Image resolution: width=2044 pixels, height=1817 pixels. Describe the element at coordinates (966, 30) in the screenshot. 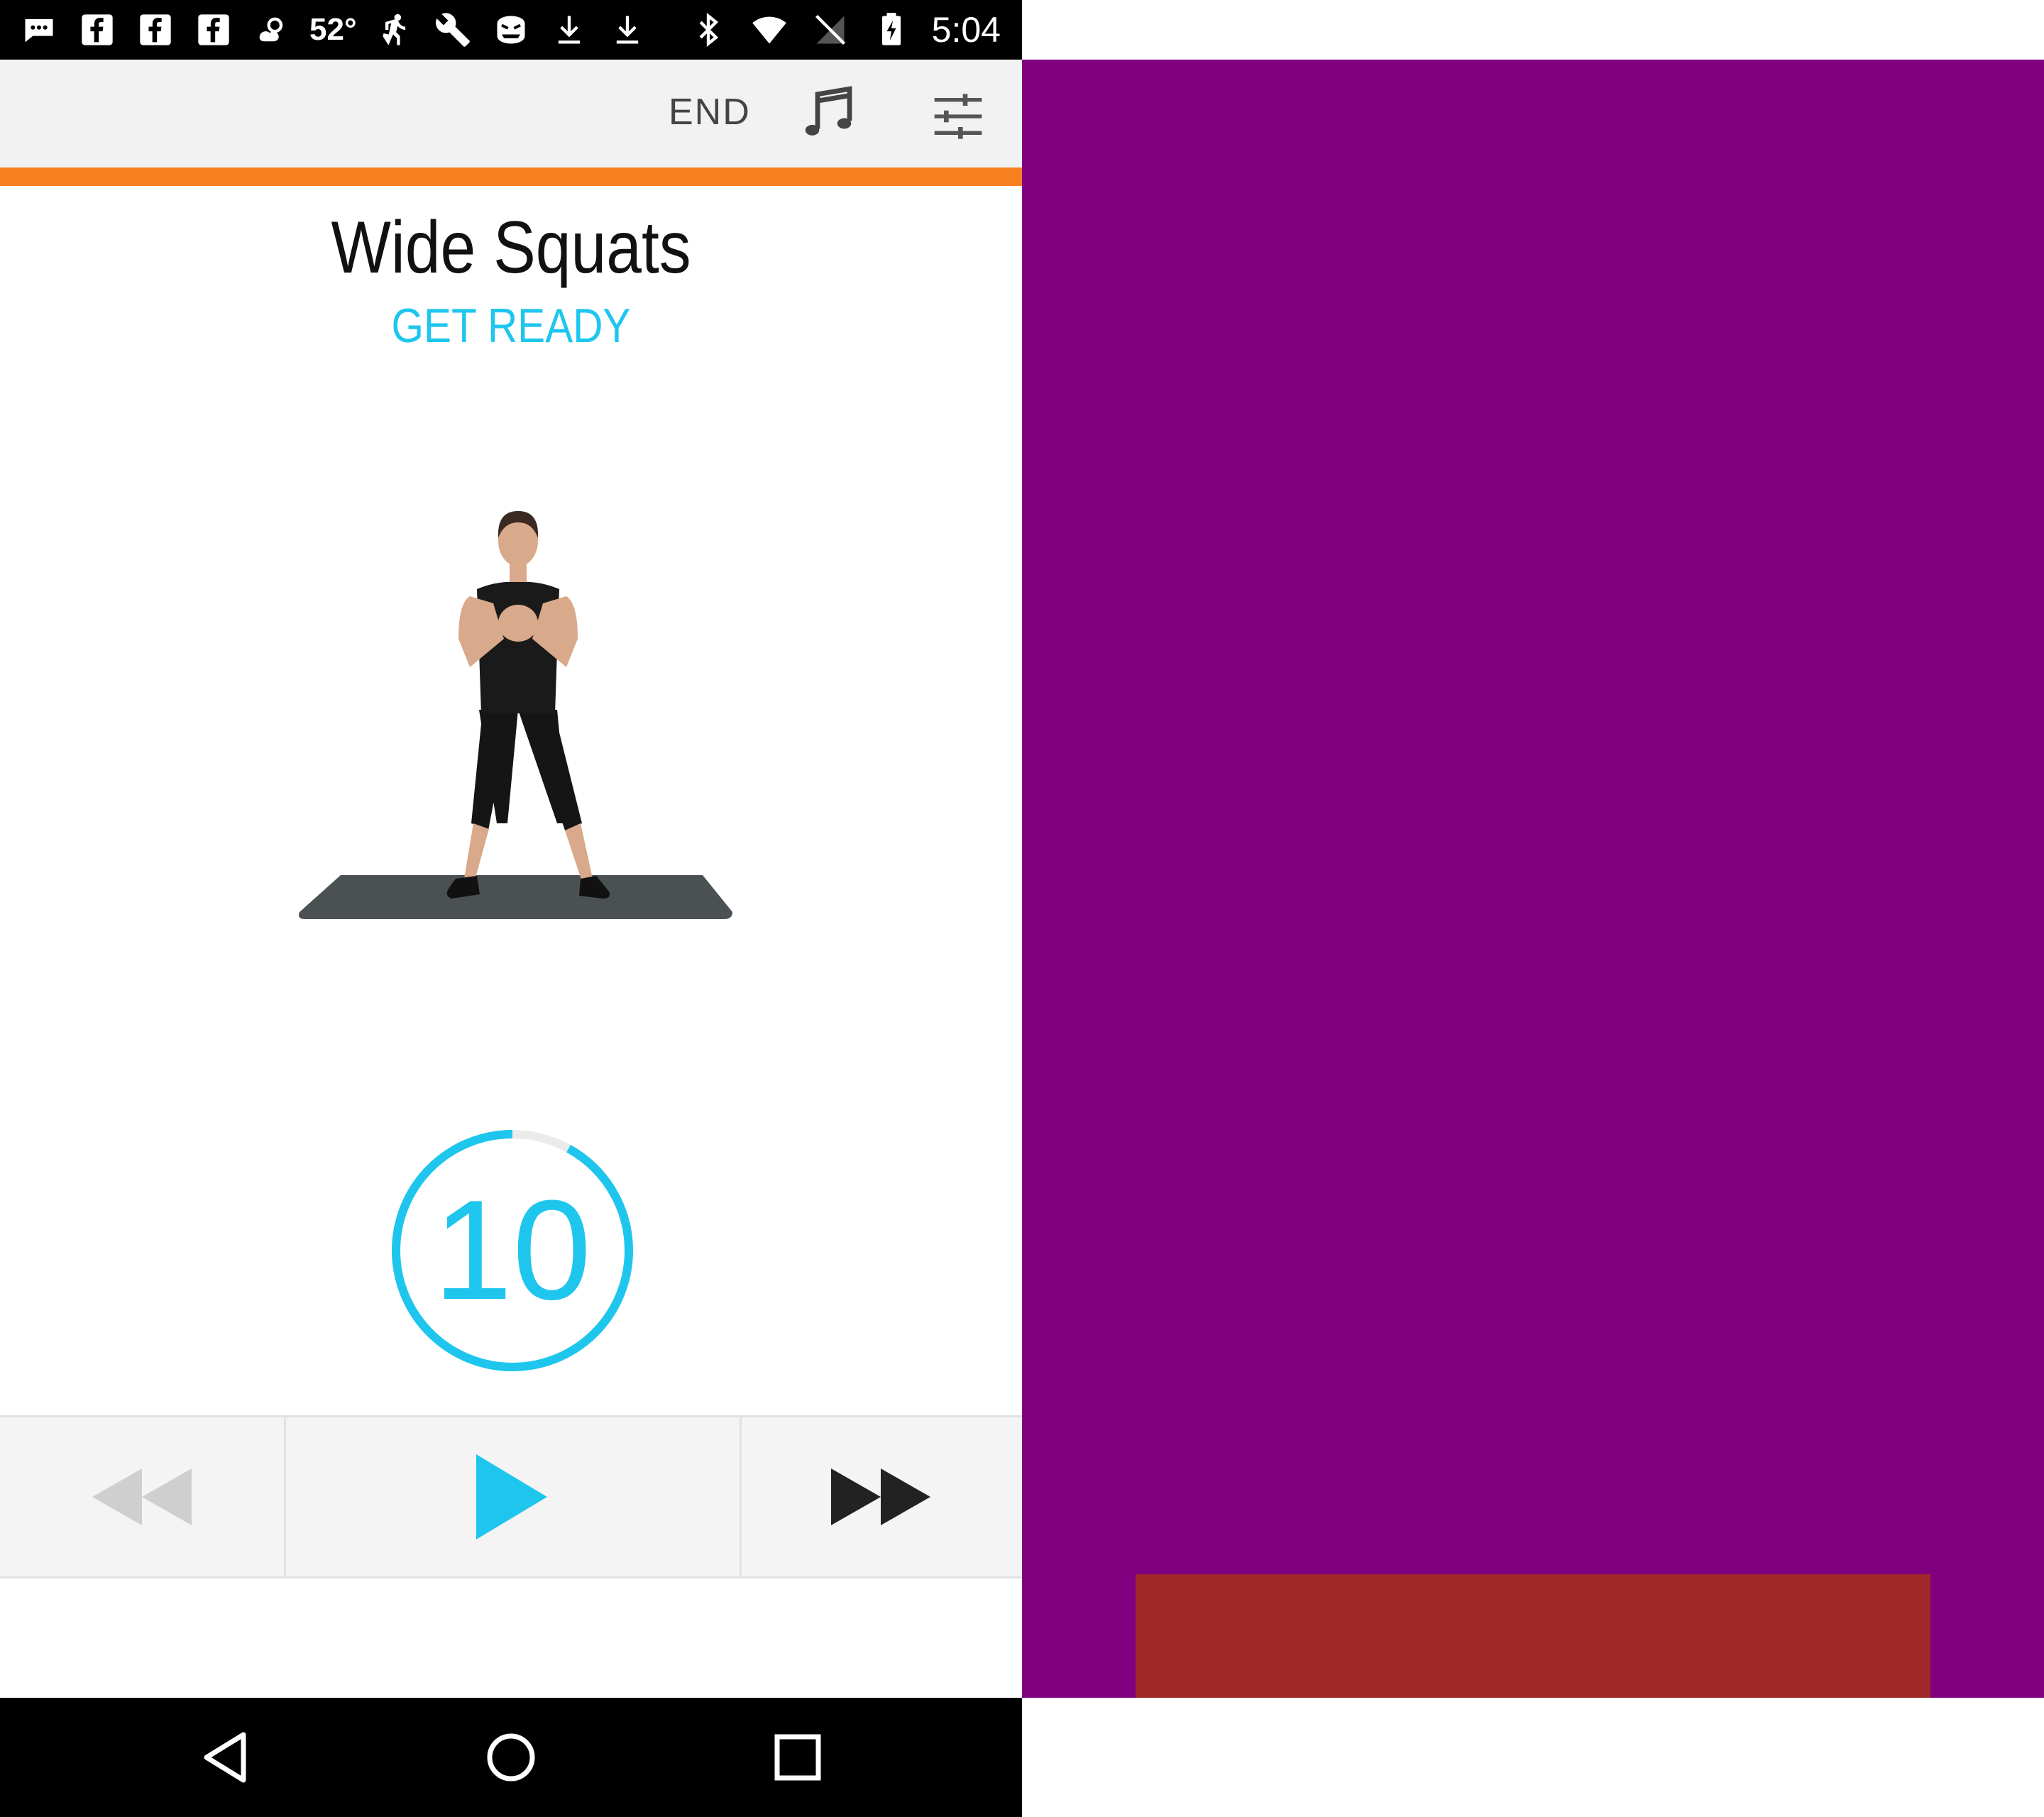

I see `clock: 5:04` at that location.